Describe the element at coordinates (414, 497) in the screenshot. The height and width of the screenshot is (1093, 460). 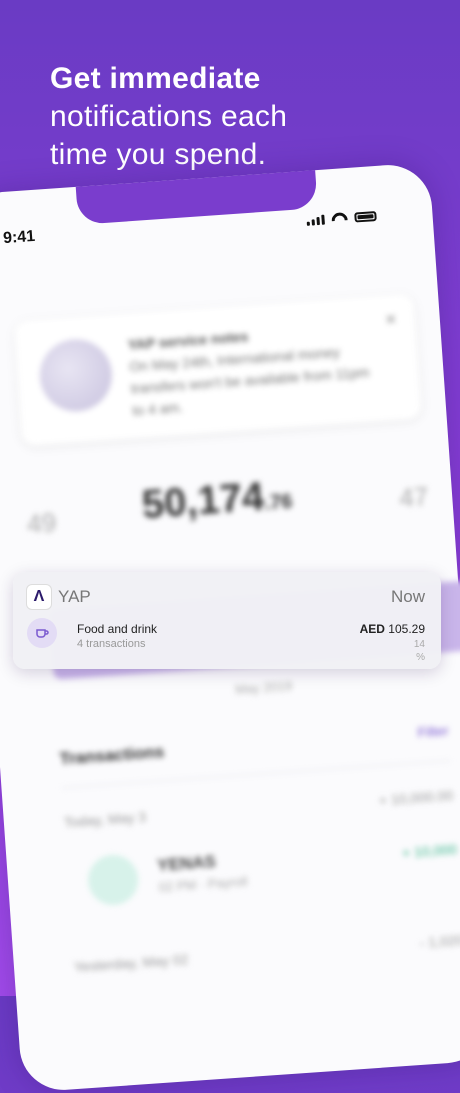
I see `balance-next: 47` at that location.